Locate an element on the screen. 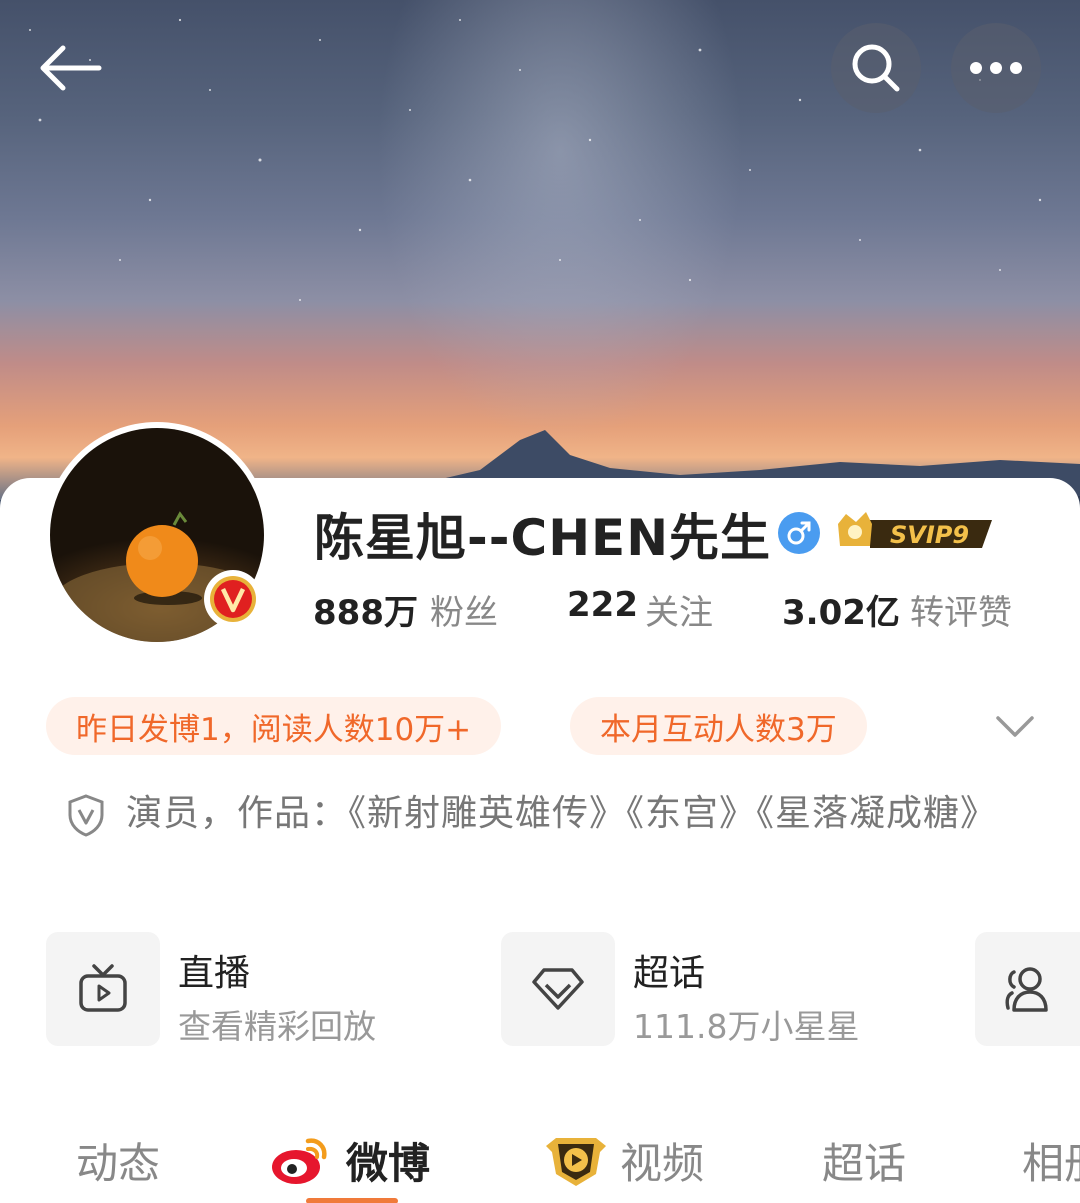 This screenshot has height=1203, width=1080. tab-supertopic-label: 超话 is located at coordinates (864, 1163).